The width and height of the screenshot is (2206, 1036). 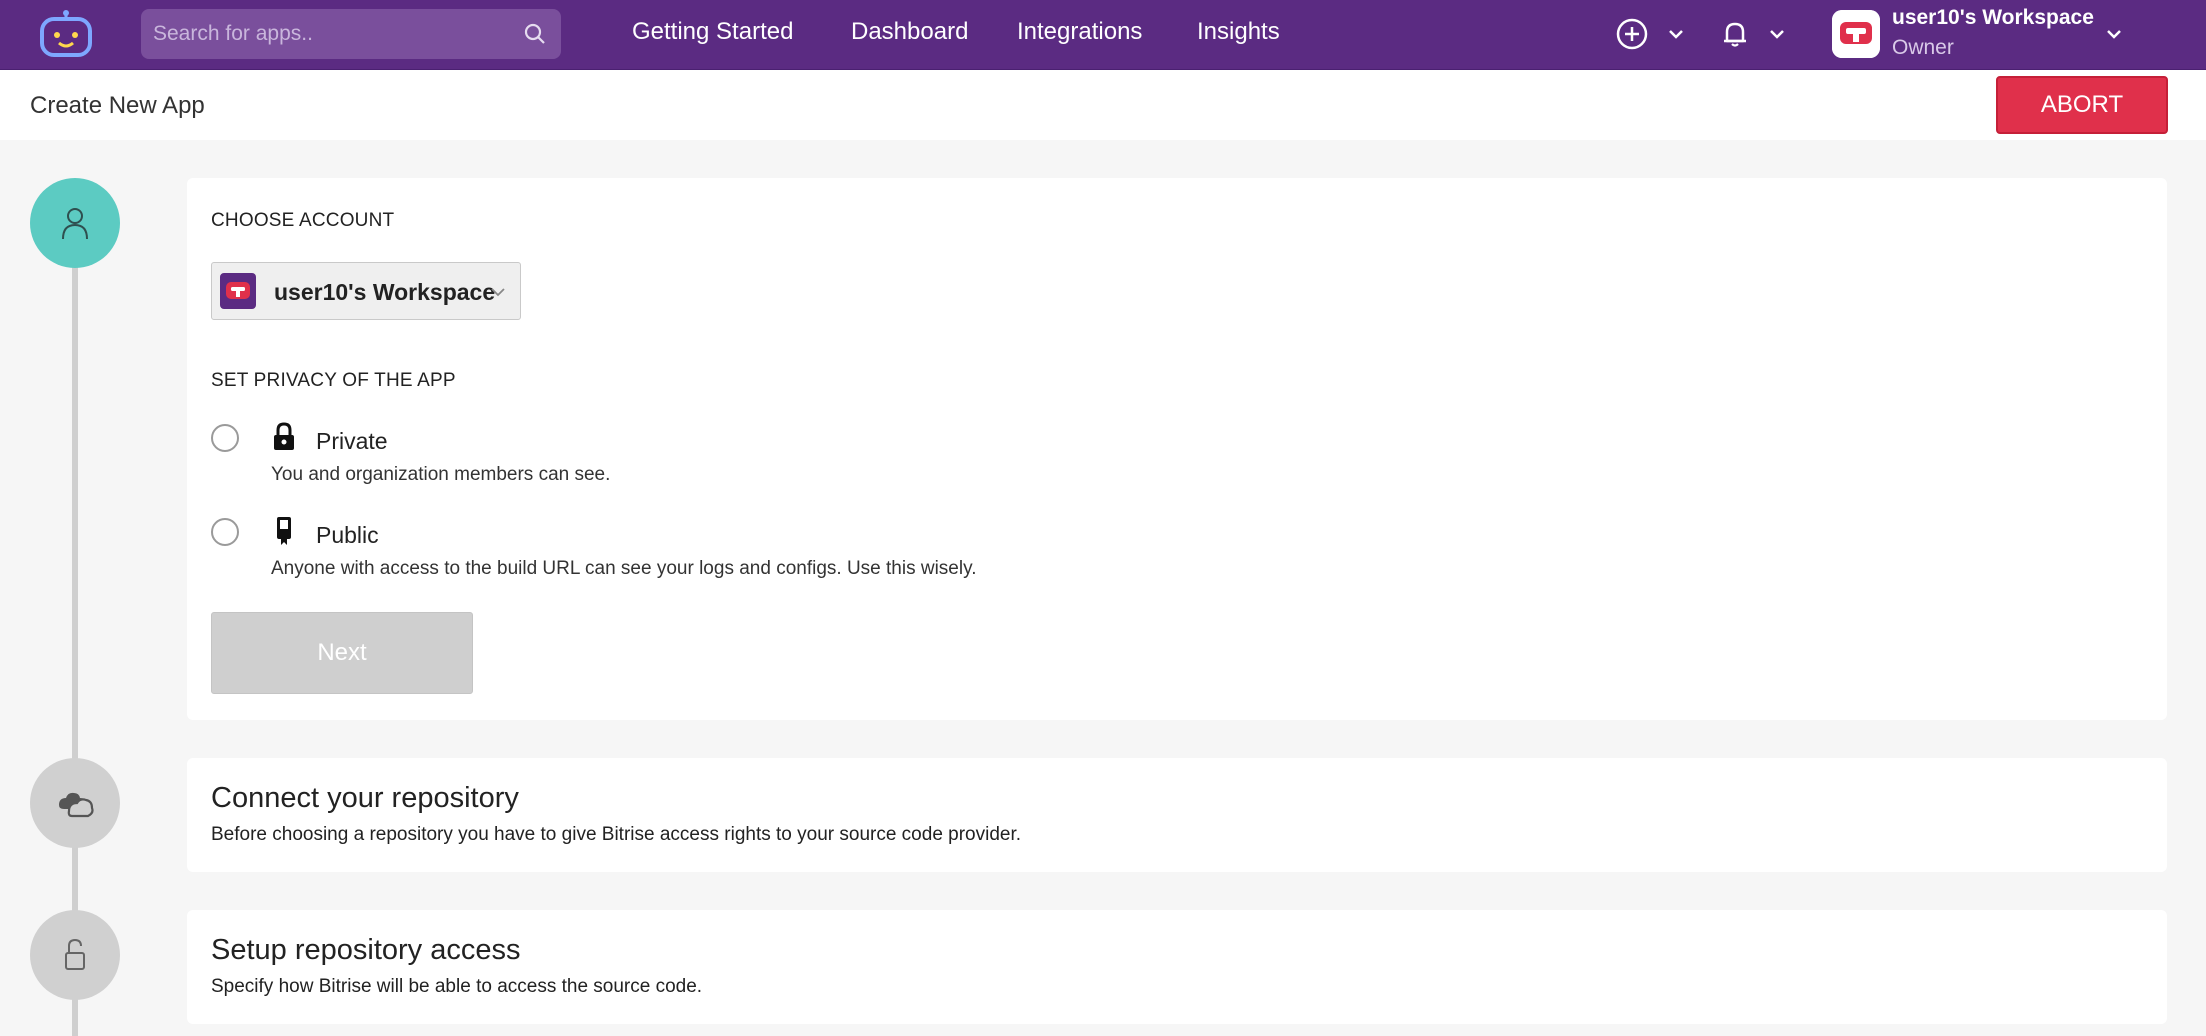 I want to click on abort-button: ABORT, so click(x=2082, y=105).